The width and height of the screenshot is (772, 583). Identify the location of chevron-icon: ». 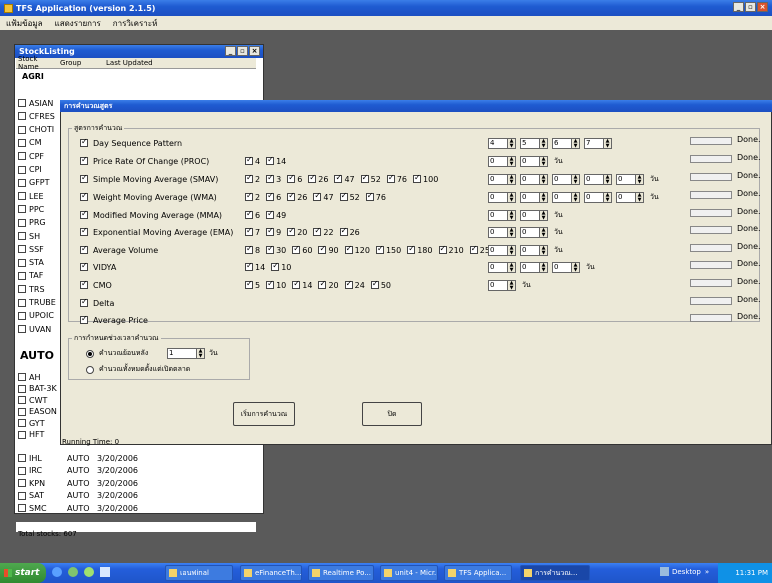
(707, 572).